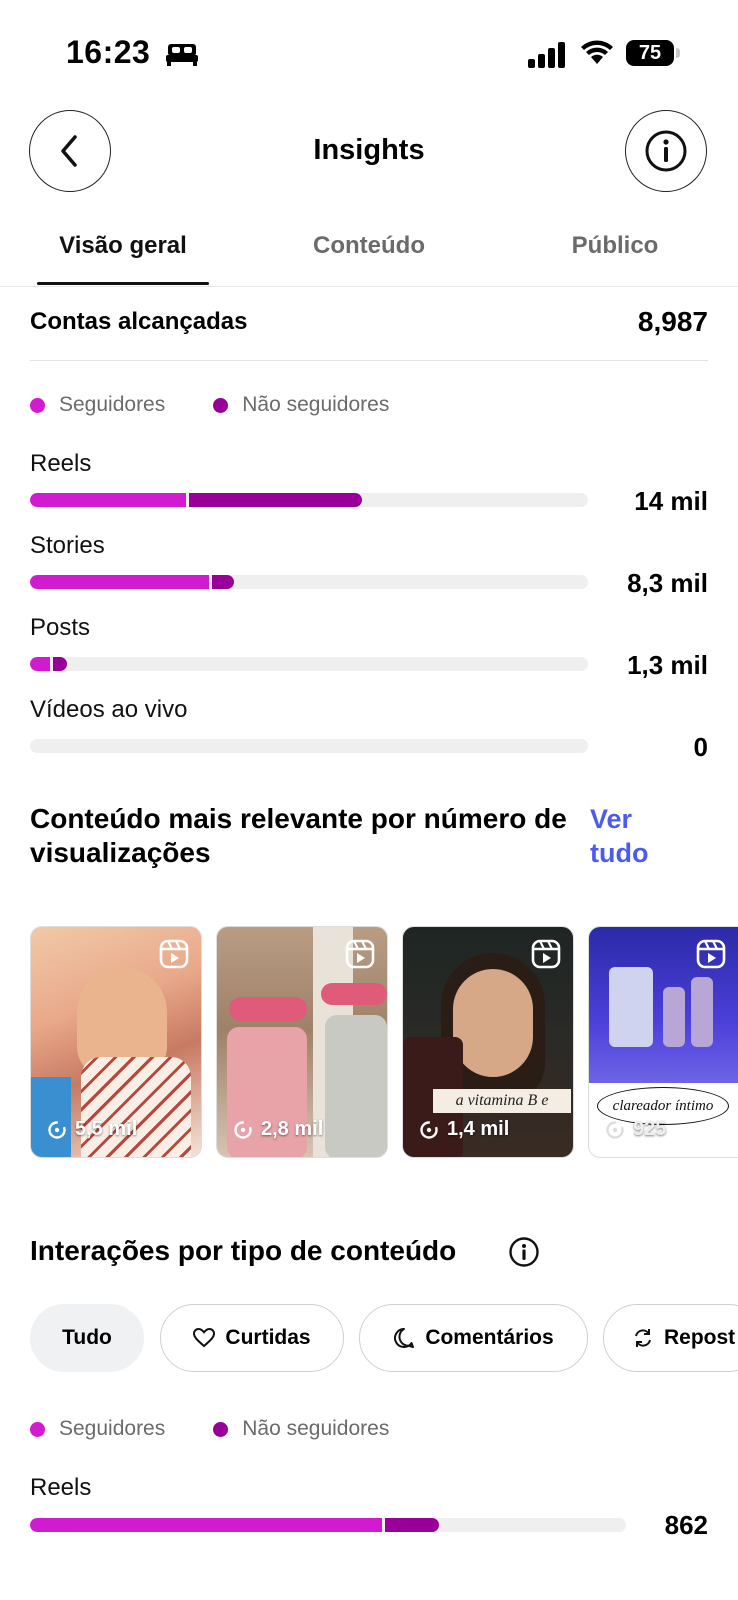 This screenshot has height=1600, width=738. Describe the element at coordinates (268, 1337) in the screenshot. I see `chip-label: Curtidas` at that location.